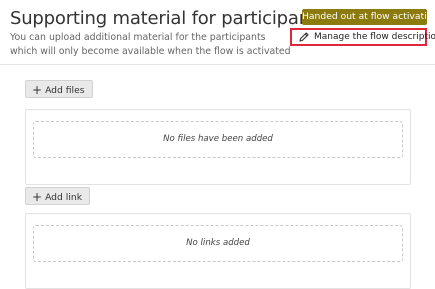  I want to click on status-badge: Handed out at flow activation, so click(368, 17).